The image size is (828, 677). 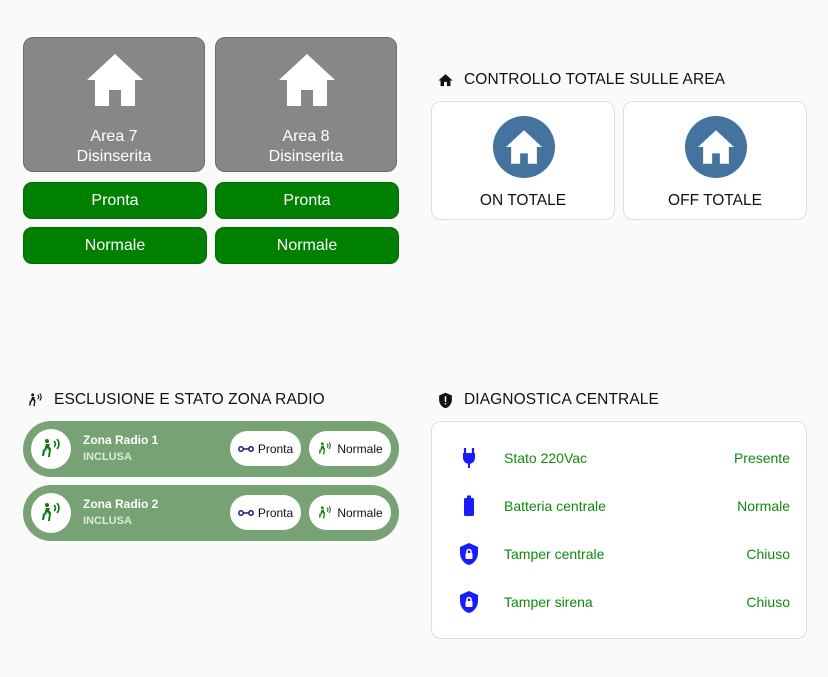 I want to click on diag-label: Tamper centrale, so click(x=554, y=554).